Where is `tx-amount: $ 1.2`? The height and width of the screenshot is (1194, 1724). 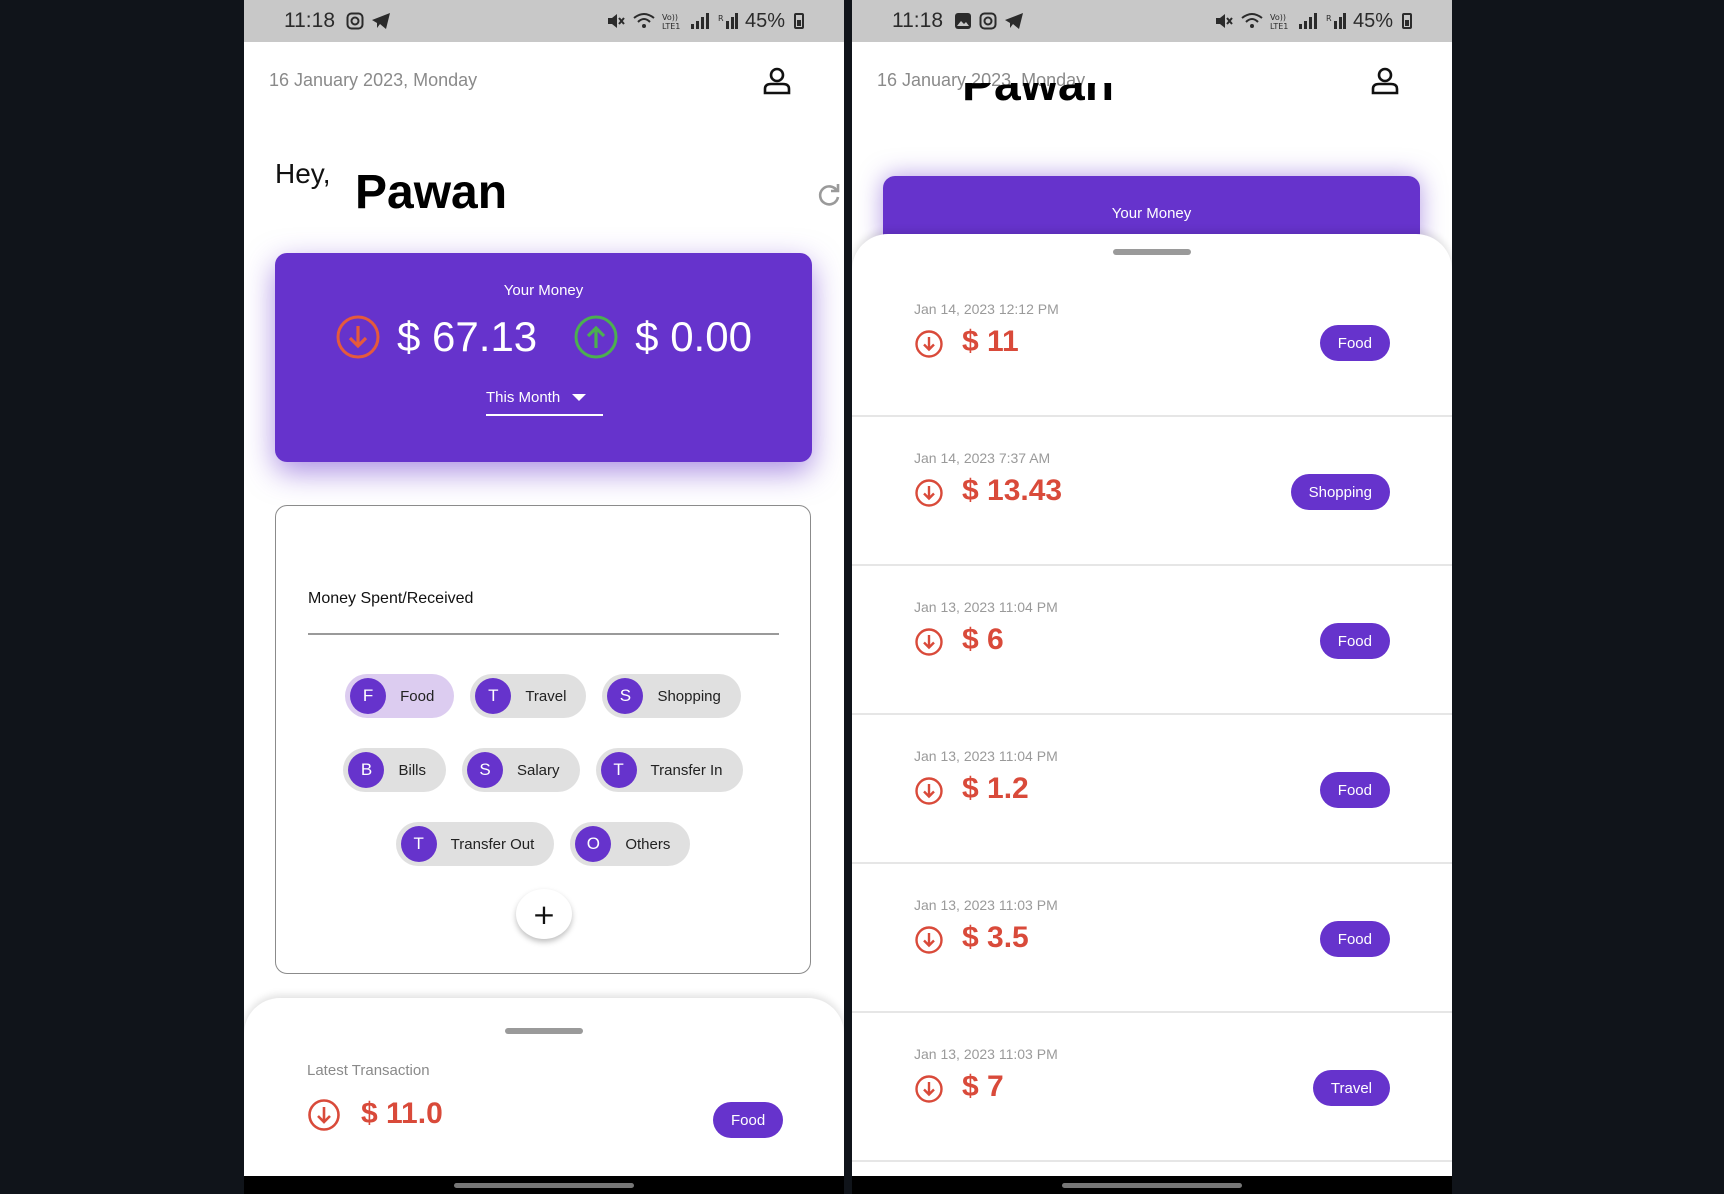
tx-amount: $ 1.2 is located at coordinates (995, 788).